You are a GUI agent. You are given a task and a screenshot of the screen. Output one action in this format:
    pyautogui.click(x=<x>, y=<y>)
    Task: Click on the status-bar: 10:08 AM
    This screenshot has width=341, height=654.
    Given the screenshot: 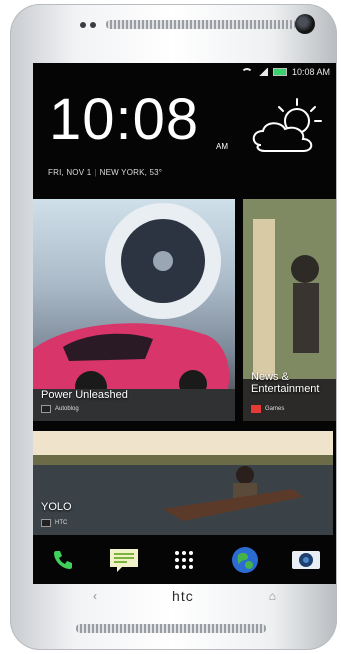 What is the action you would take?
    pyautogui.click(x=285, y=72)
    